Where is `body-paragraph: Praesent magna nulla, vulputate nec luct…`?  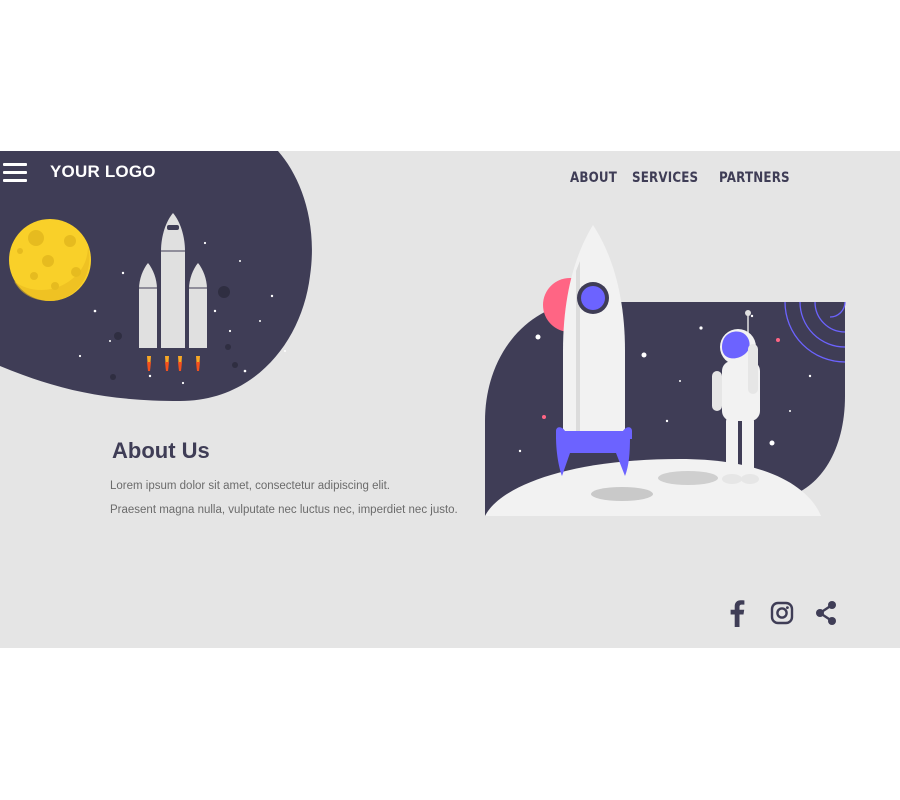 body-paragraph: Praesent magna nulla, vulputate nec luct… is located at coordinates (284, 510).